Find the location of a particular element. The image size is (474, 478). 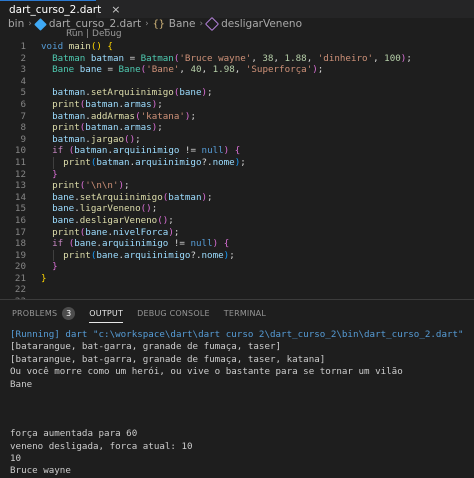

line-number: 6 is located at coordinates (23, 104).